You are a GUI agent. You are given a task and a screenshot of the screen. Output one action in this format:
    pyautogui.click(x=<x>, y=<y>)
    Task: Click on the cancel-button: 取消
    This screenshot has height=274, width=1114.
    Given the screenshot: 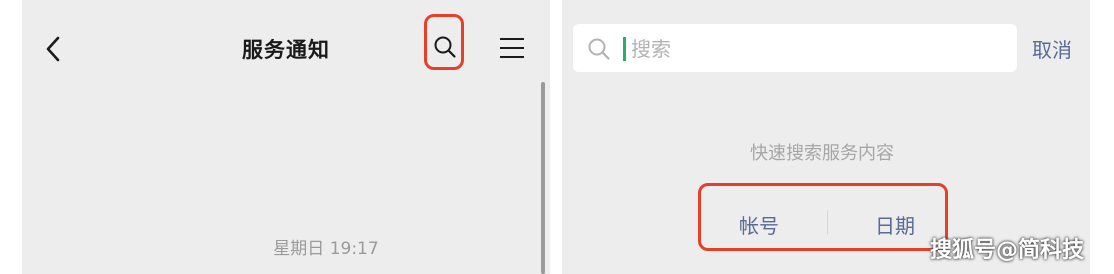 What is the action you would take?
    pyautogui.click(x=1052, y=48)
    